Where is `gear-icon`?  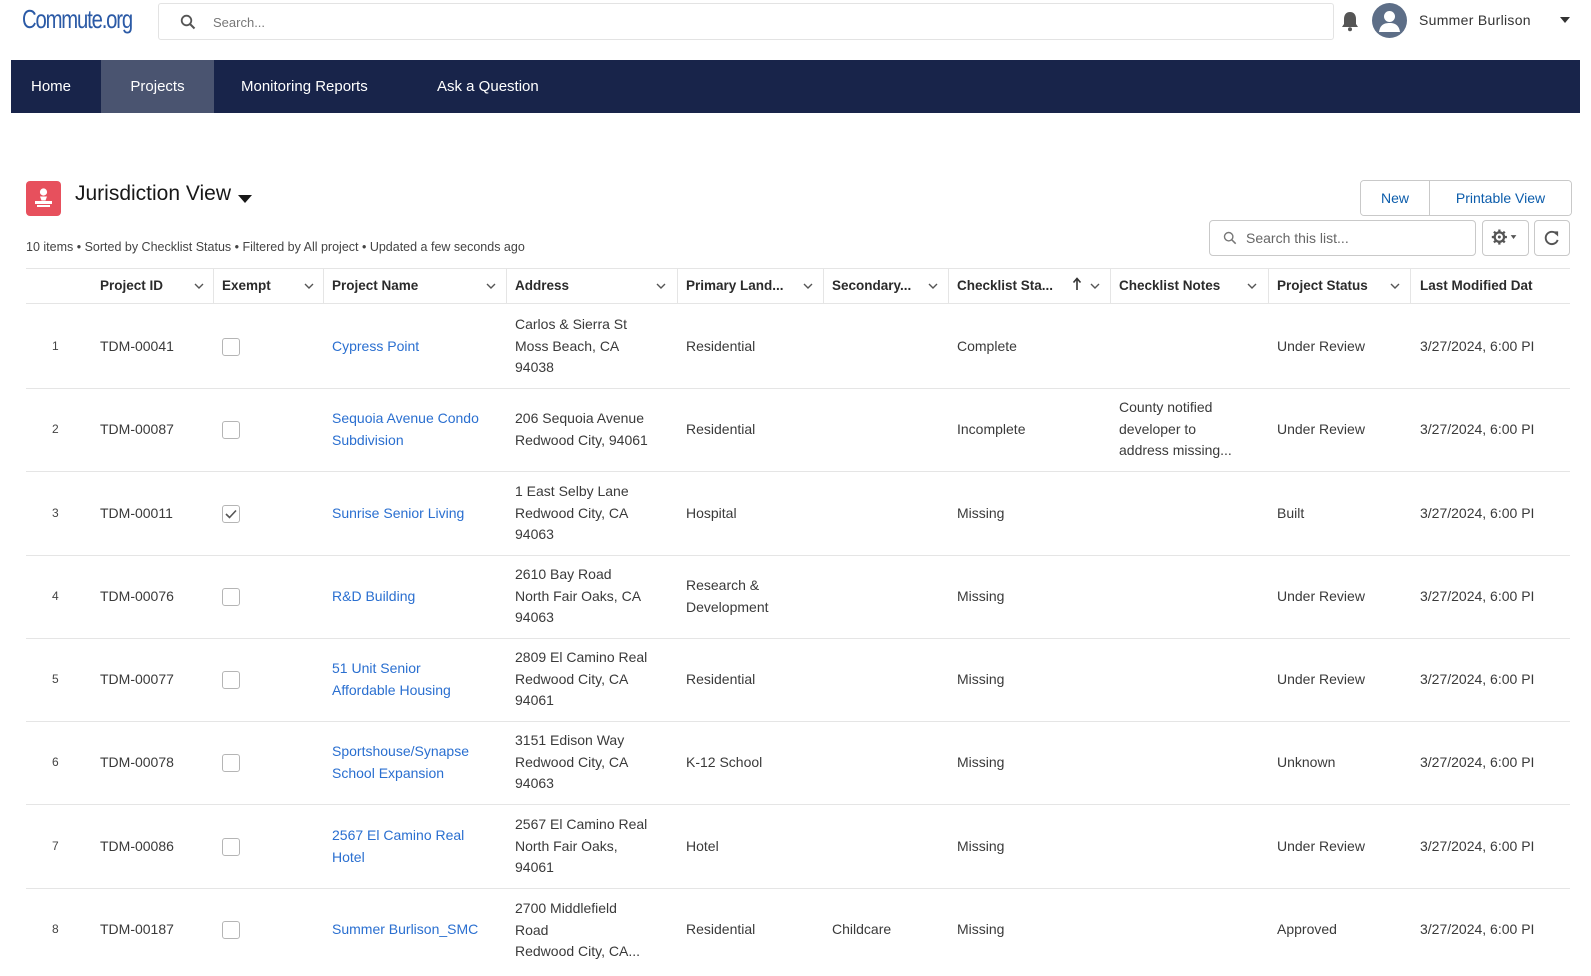 gear-icon is located at coordinates (1504, 237).